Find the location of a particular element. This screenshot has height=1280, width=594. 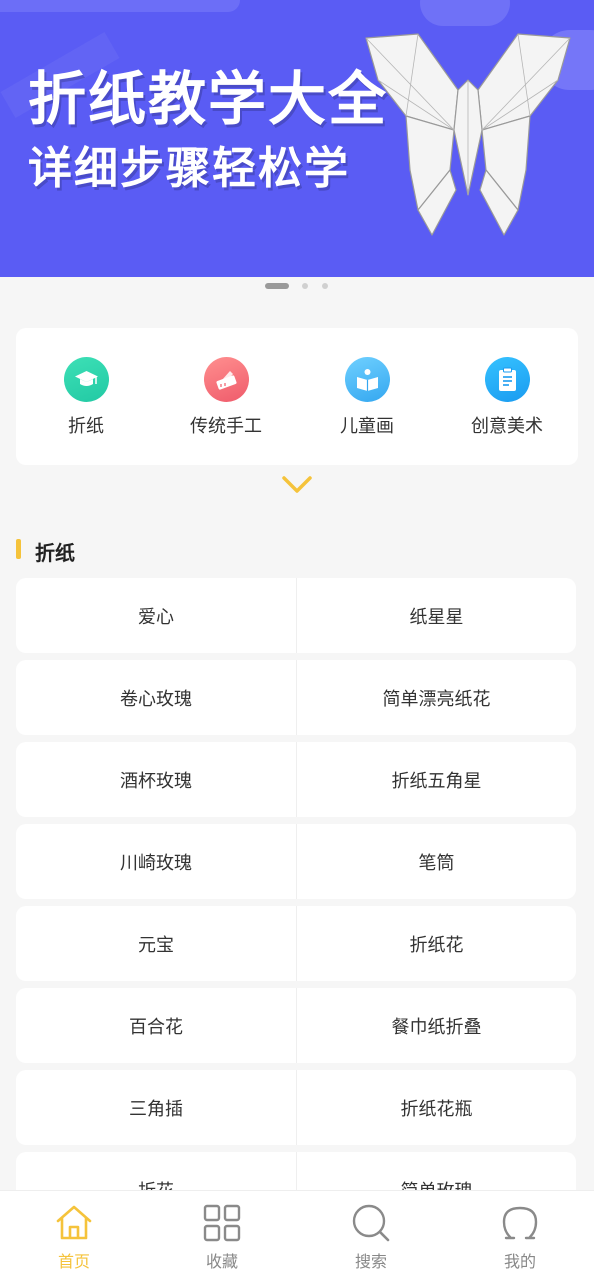

tab-search: 搜索 is located at coordinates (371, 1235).